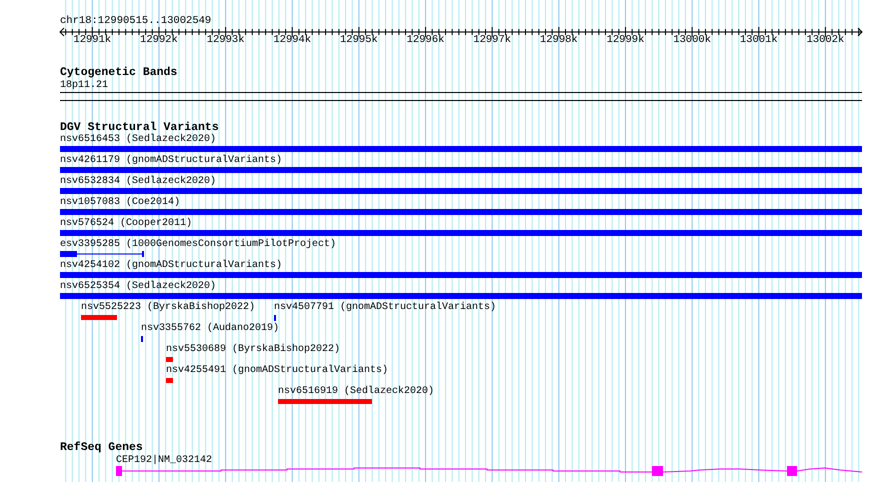  Describe the element at coordinates (825, 40) in the screenshot. I see `tick-label: 13002k` at that location.